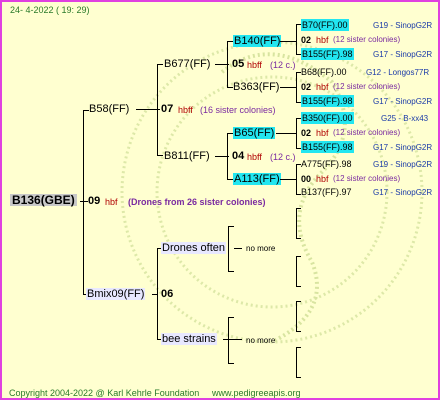  Describe the element at coordinates (254, 133) in the screenshot. I see `great-grandmother-b65: B65(FF)` at that location.